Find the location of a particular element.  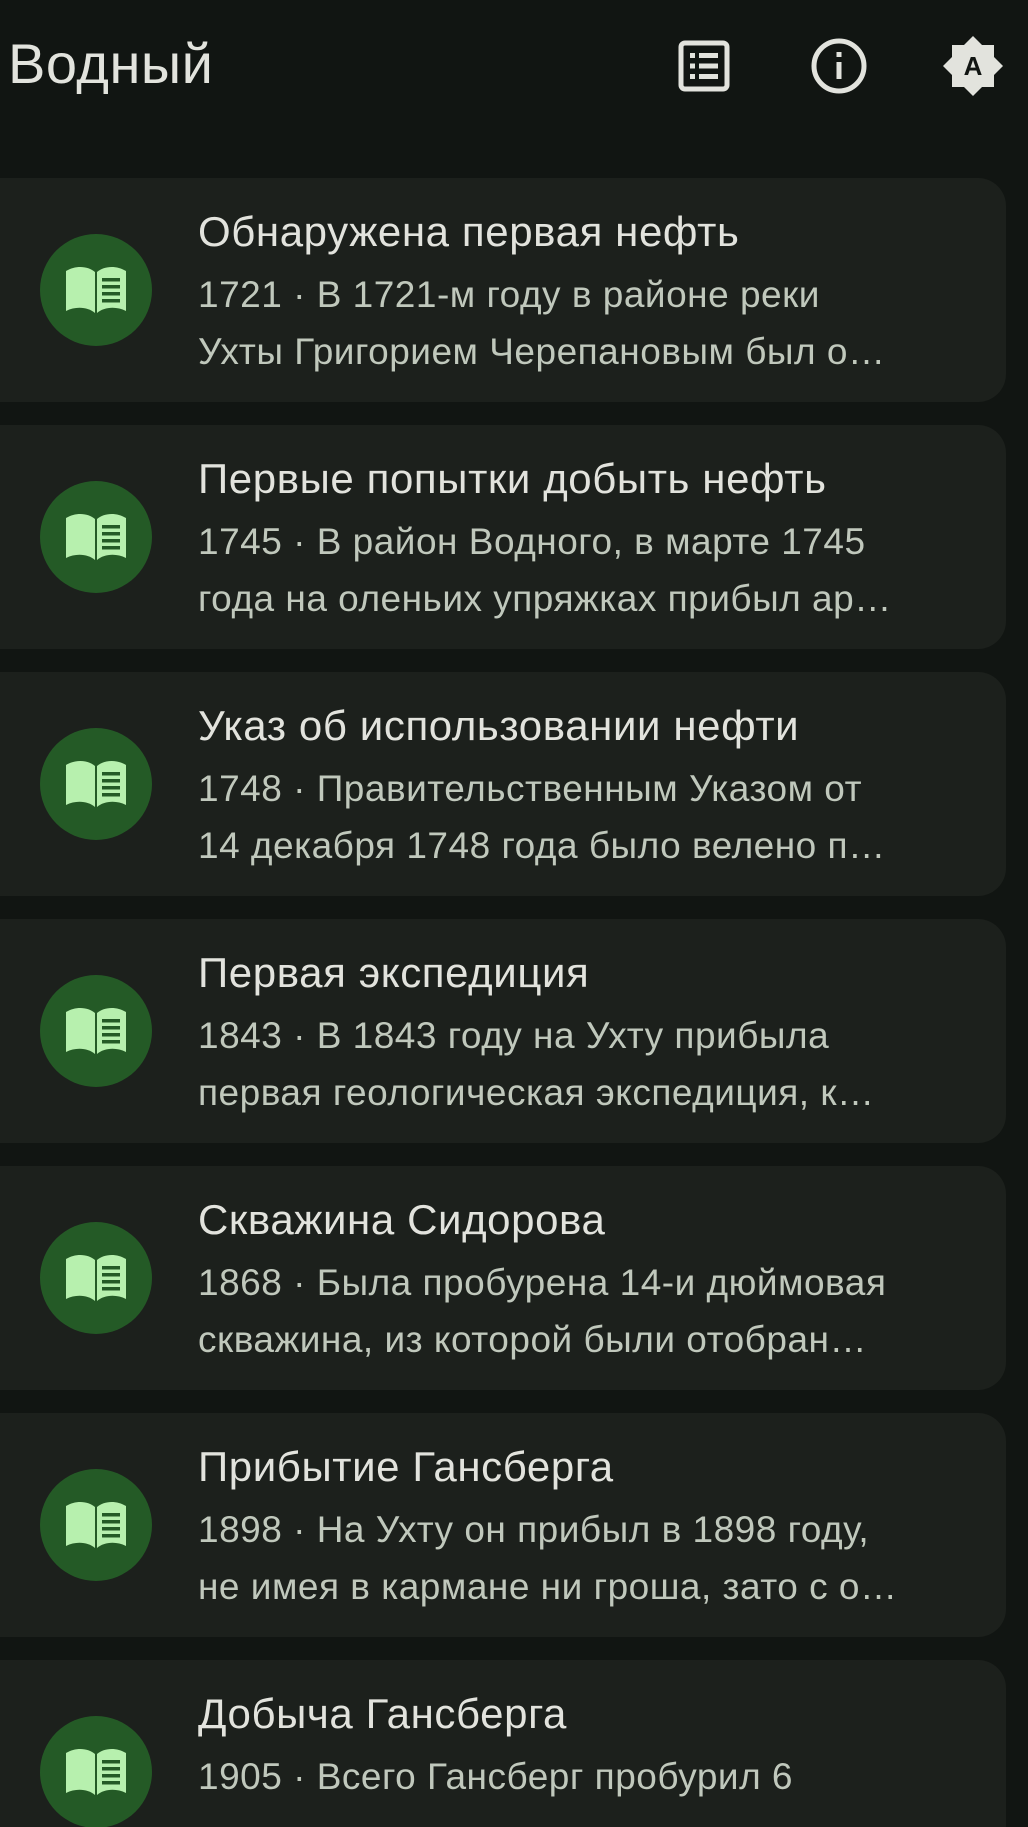

item-description-line: 1748 · Правительственным Указом от is located at coordinates (530, 788).